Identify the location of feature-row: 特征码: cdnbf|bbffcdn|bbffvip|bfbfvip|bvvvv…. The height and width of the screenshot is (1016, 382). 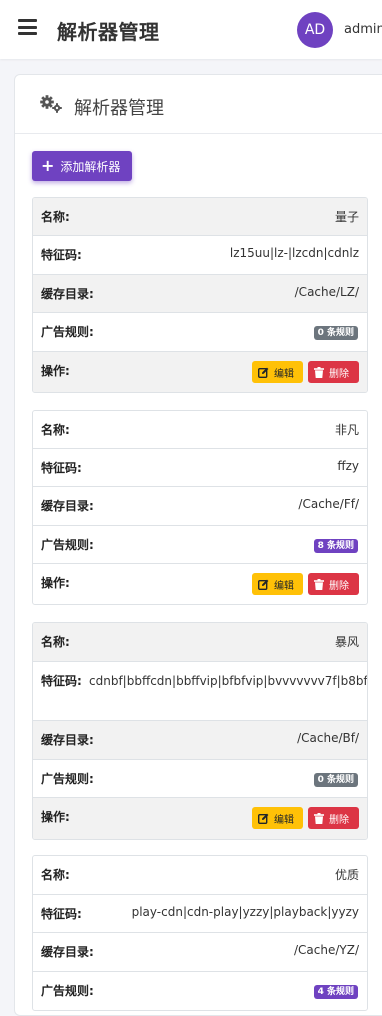
(200, 691).